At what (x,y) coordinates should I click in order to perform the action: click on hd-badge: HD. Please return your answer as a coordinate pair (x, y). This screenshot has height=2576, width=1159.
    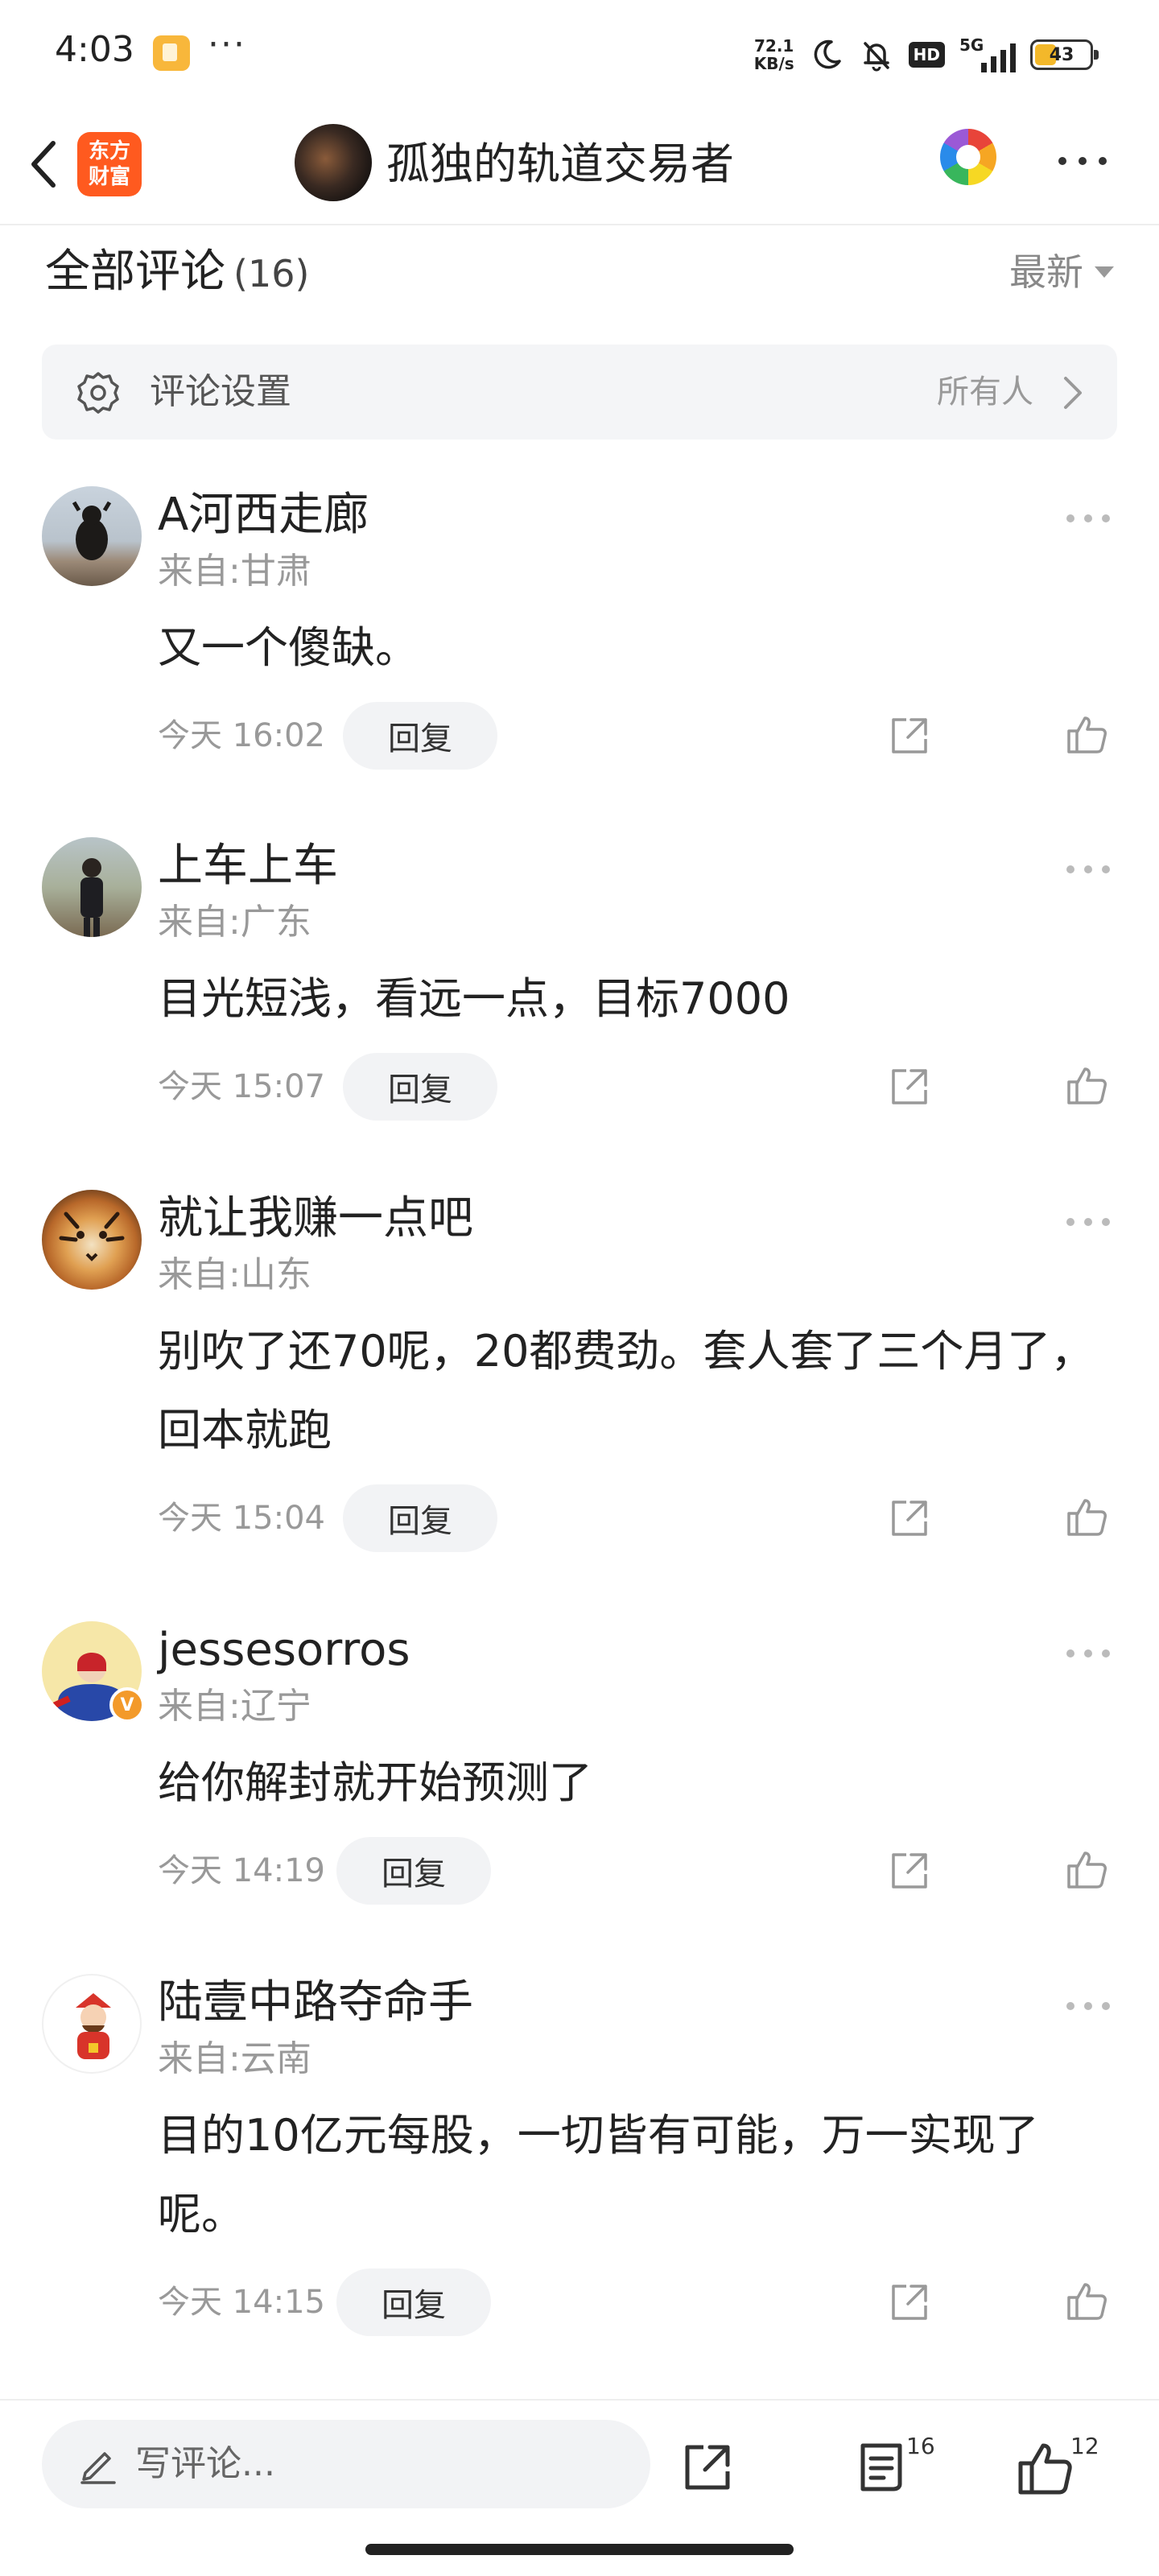
    Looking at the image, I should click on (926, 55).